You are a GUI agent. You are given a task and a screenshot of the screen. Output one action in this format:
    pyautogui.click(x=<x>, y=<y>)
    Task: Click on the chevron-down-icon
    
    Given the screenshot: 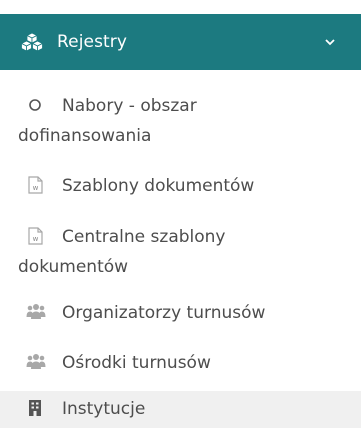 What is the action you would take?
    pyautogui.click(x=330, y=41)
    